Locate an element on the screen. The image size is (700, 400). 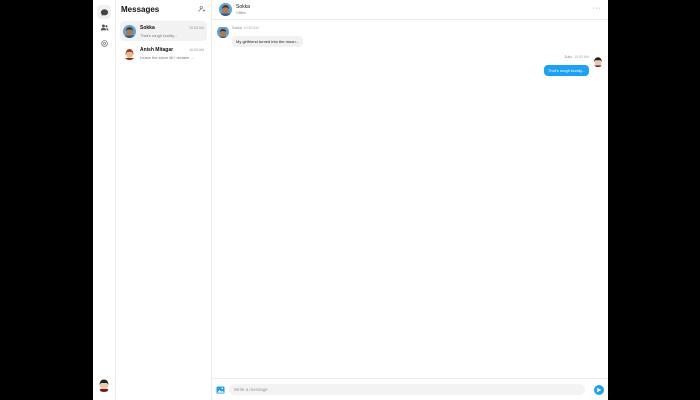
new-group-button is located at coordinates (202, 9).